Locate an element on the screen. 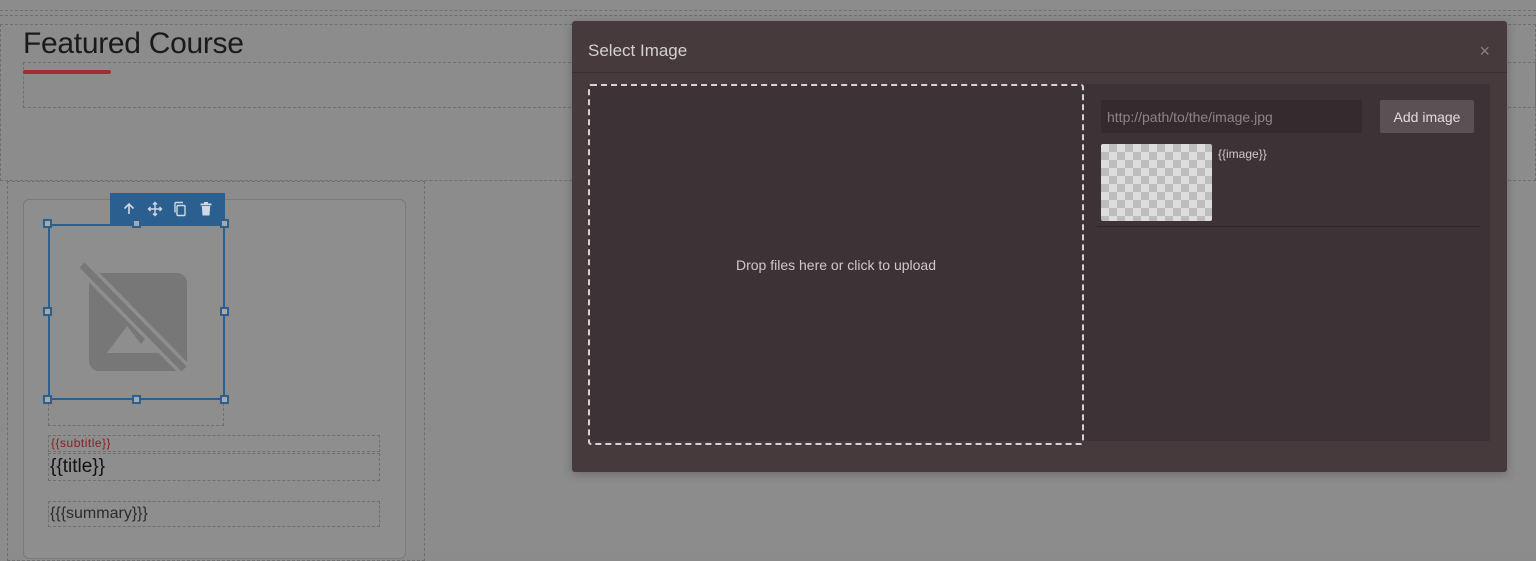 This screenshot has width=1536, height=561. resize-handle-b is located at coordinates (136, 399).